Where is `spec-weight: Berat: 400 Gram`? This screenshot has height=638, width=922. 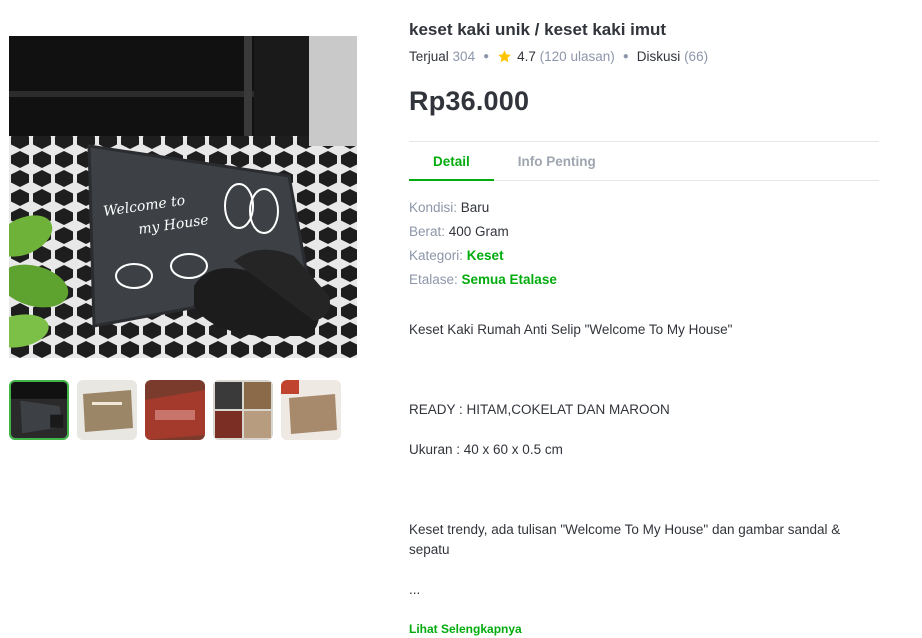 spec-weight: Berat: 400 Gram is located at coordinates (644, 232).